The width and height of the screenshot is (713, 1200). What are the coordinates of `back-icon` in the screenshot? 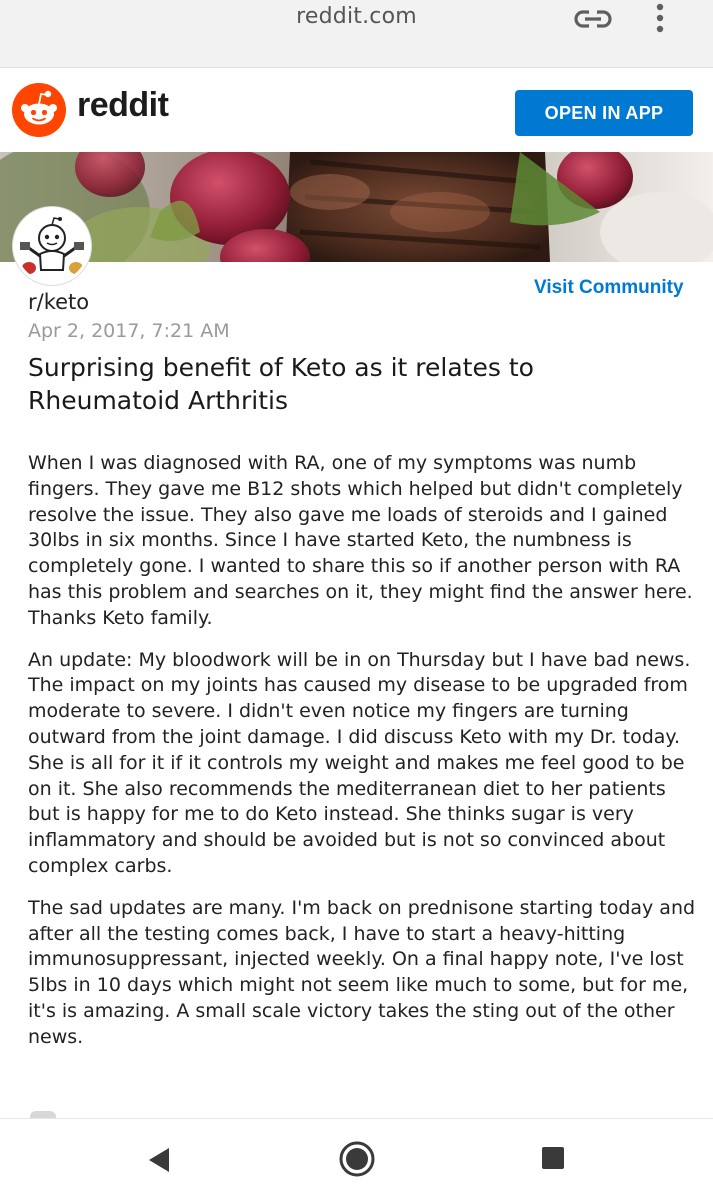 It's located at (159, 1160).